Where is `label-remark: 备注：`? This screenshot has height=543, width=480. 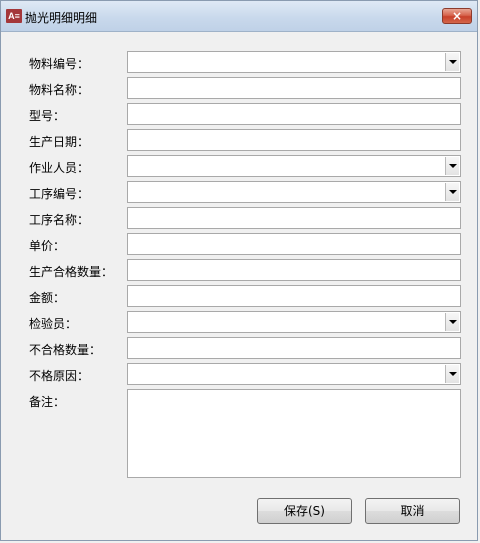 label-remark: 备注： is located at coordinates (47, 402).